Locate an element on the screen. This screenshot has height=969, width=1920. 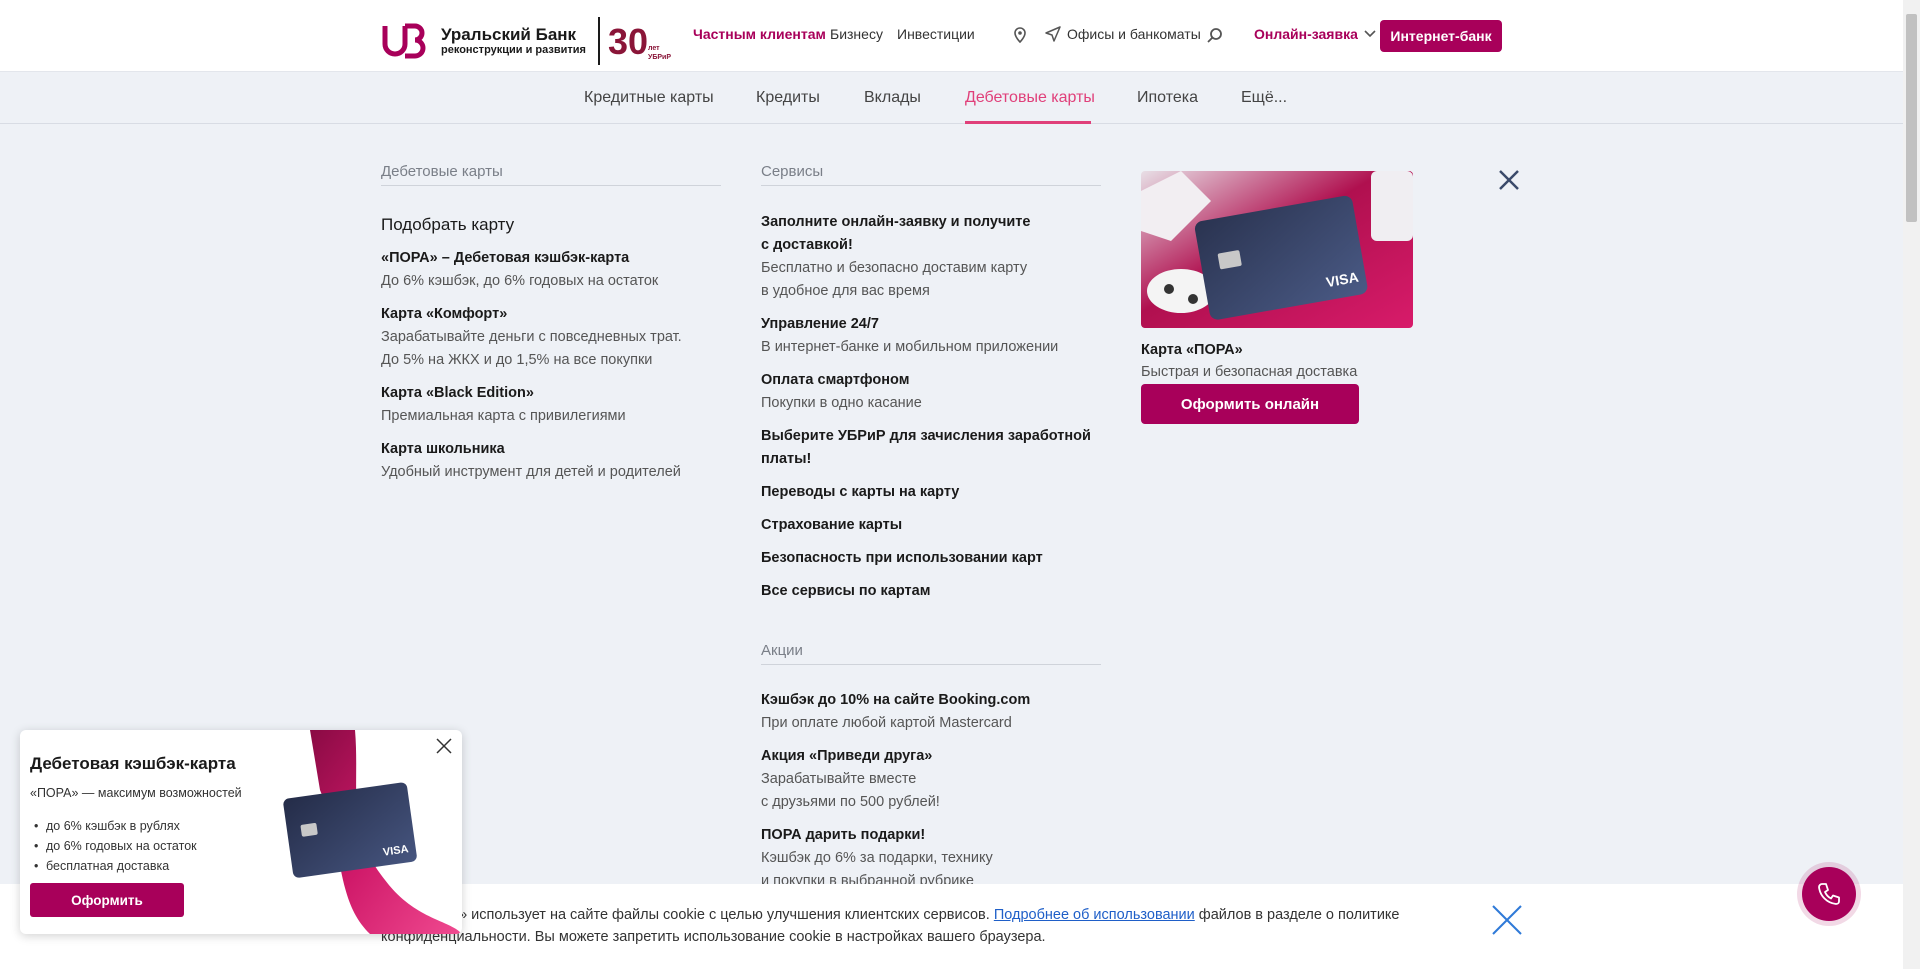
service-insurance-link: Страхование карты is located at coordinates (831, 525).